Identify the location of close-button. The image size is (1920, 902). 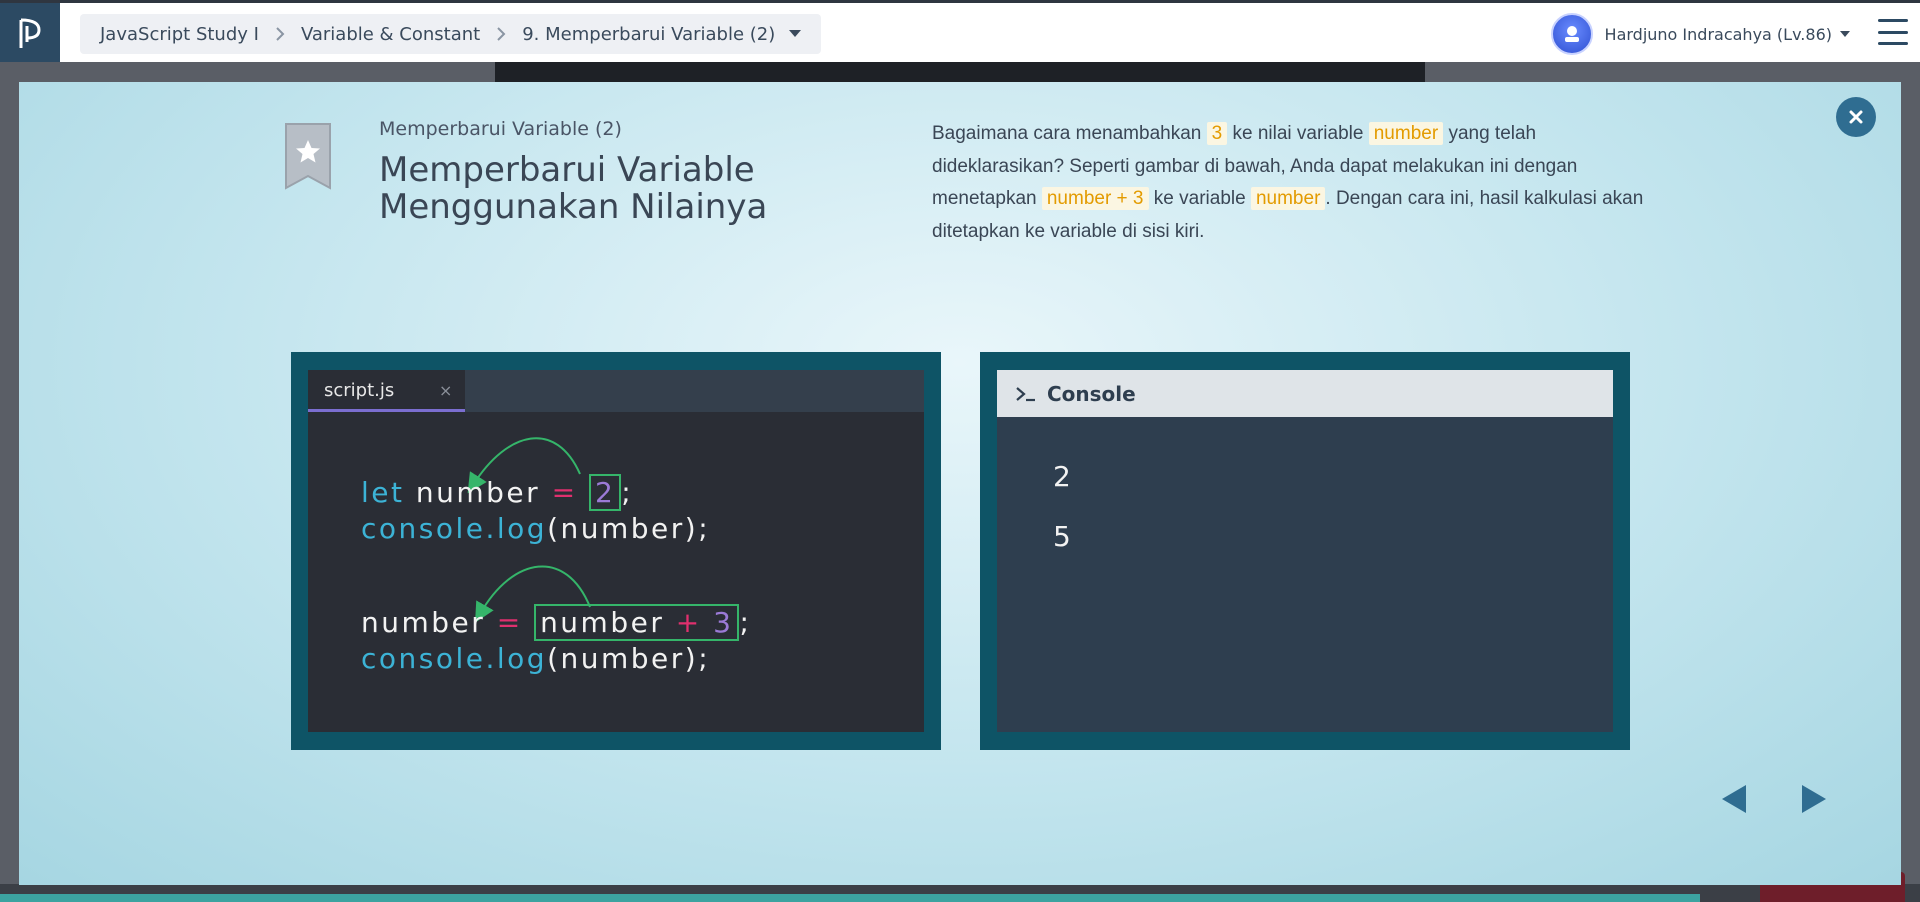
(1856, 117).